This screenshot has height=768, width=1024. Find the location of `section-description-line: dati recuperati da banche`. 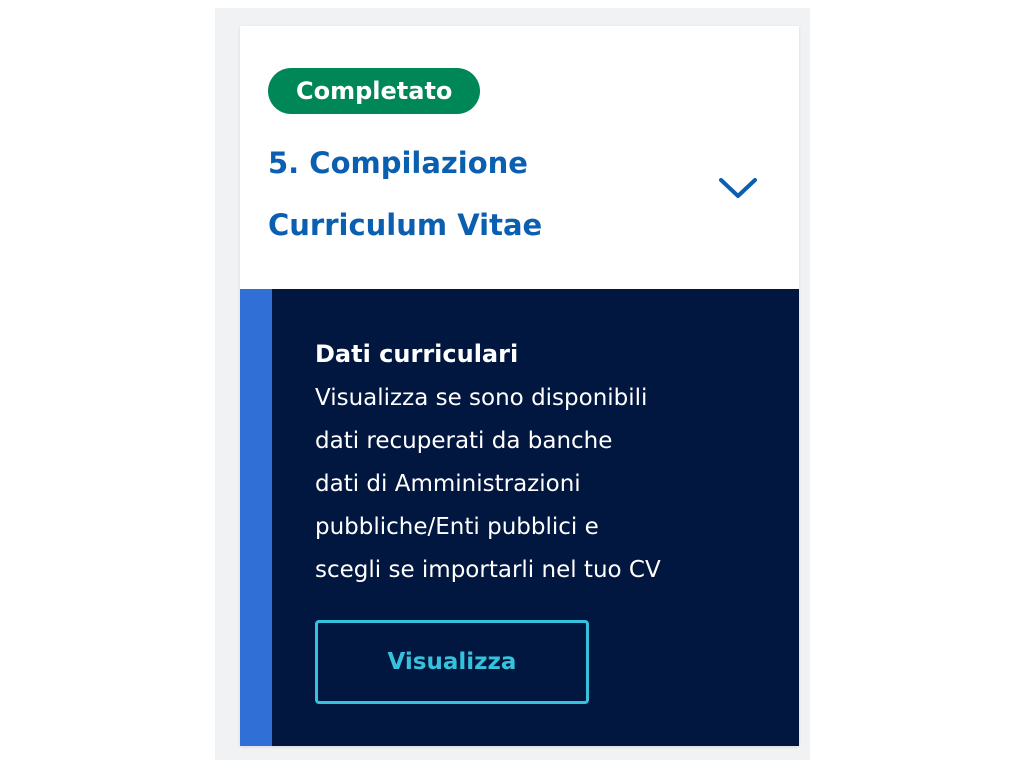

section-description-line: dati recuperati da banche is located at coordinates (464, 441).